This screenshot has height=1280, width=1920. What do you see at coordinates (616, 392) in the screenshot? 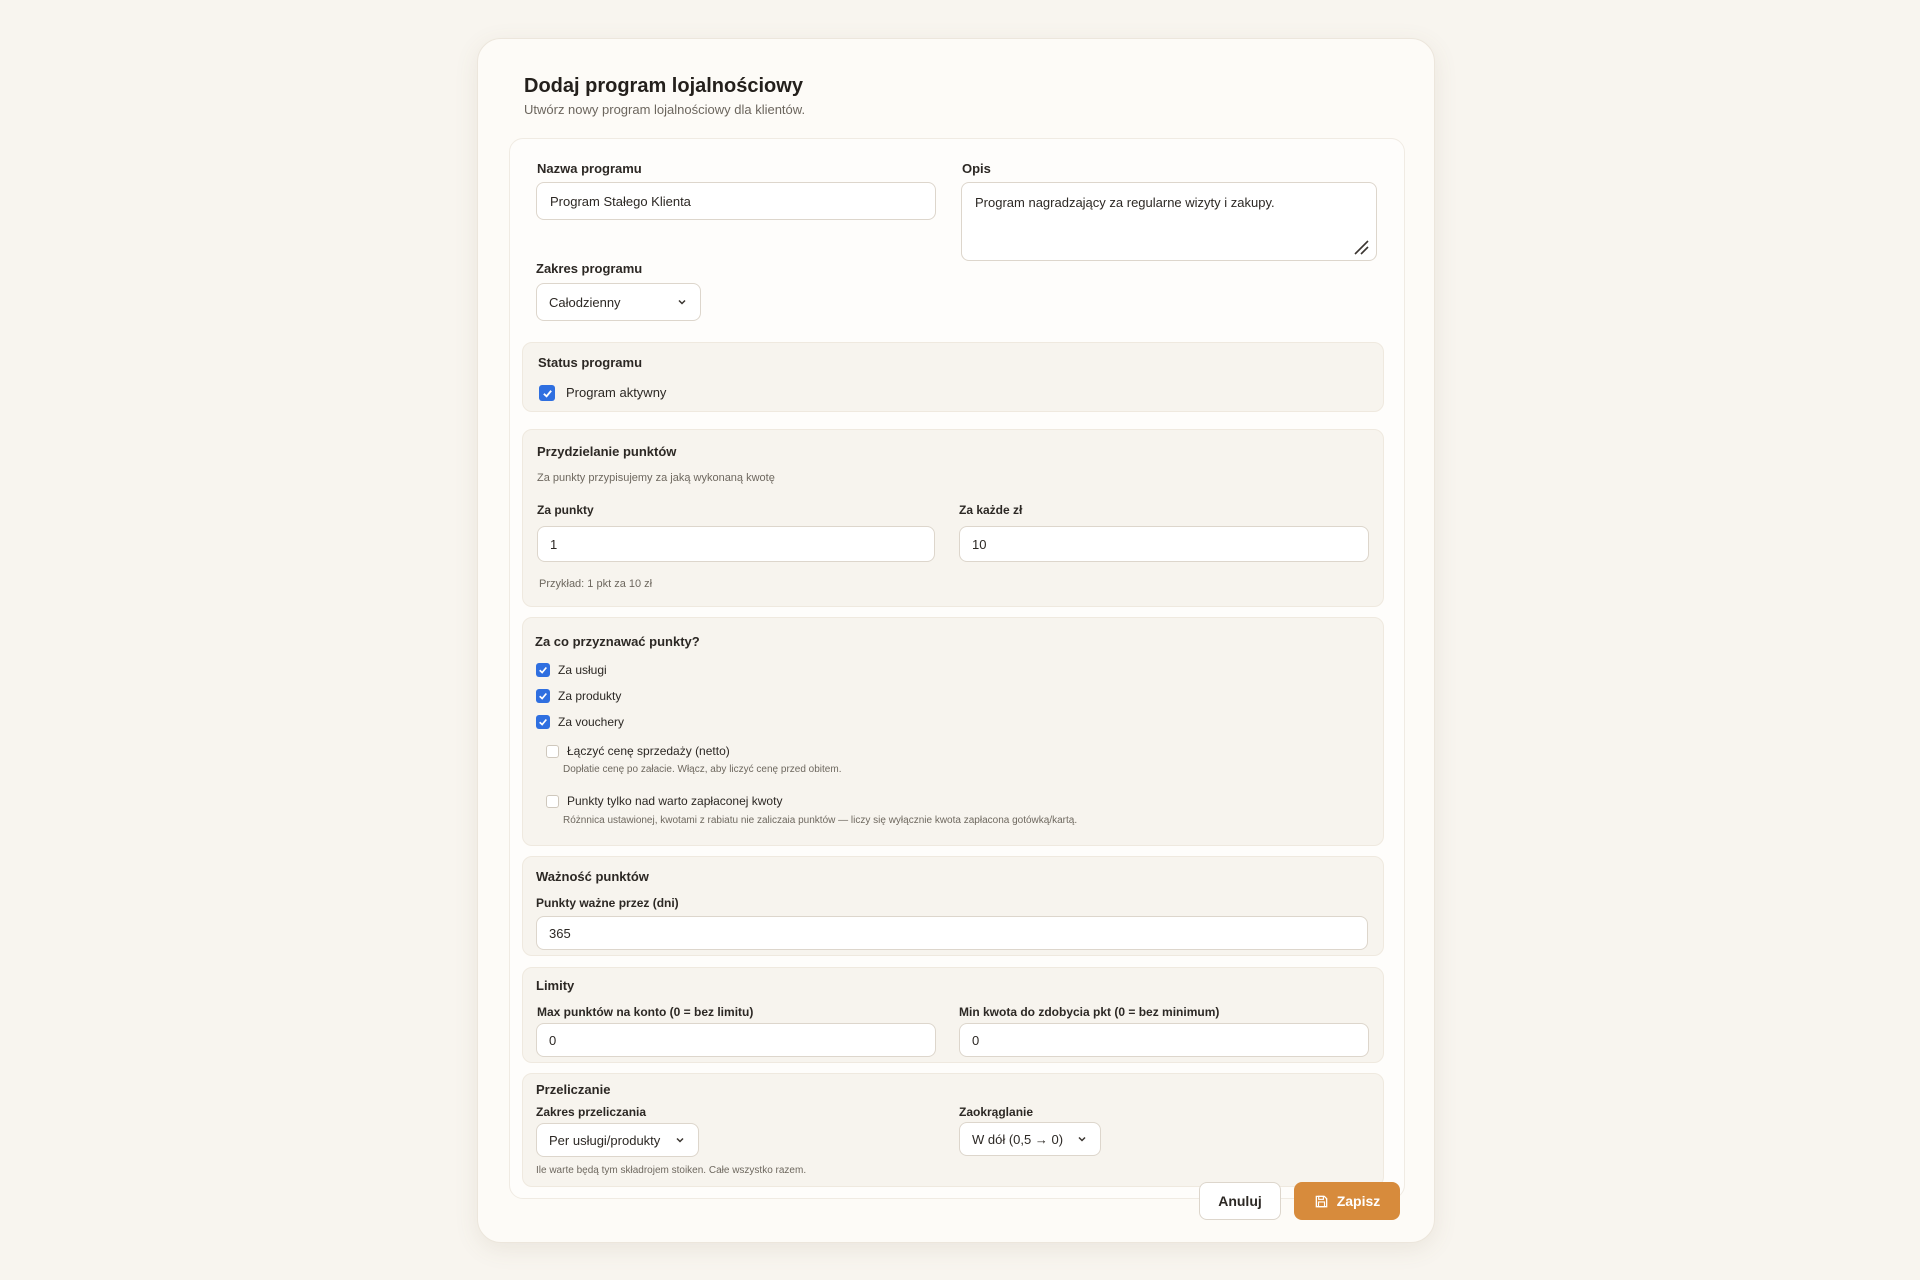
I see `active-checkbox-label: Program aktywny` at bounding box center [616, 392].